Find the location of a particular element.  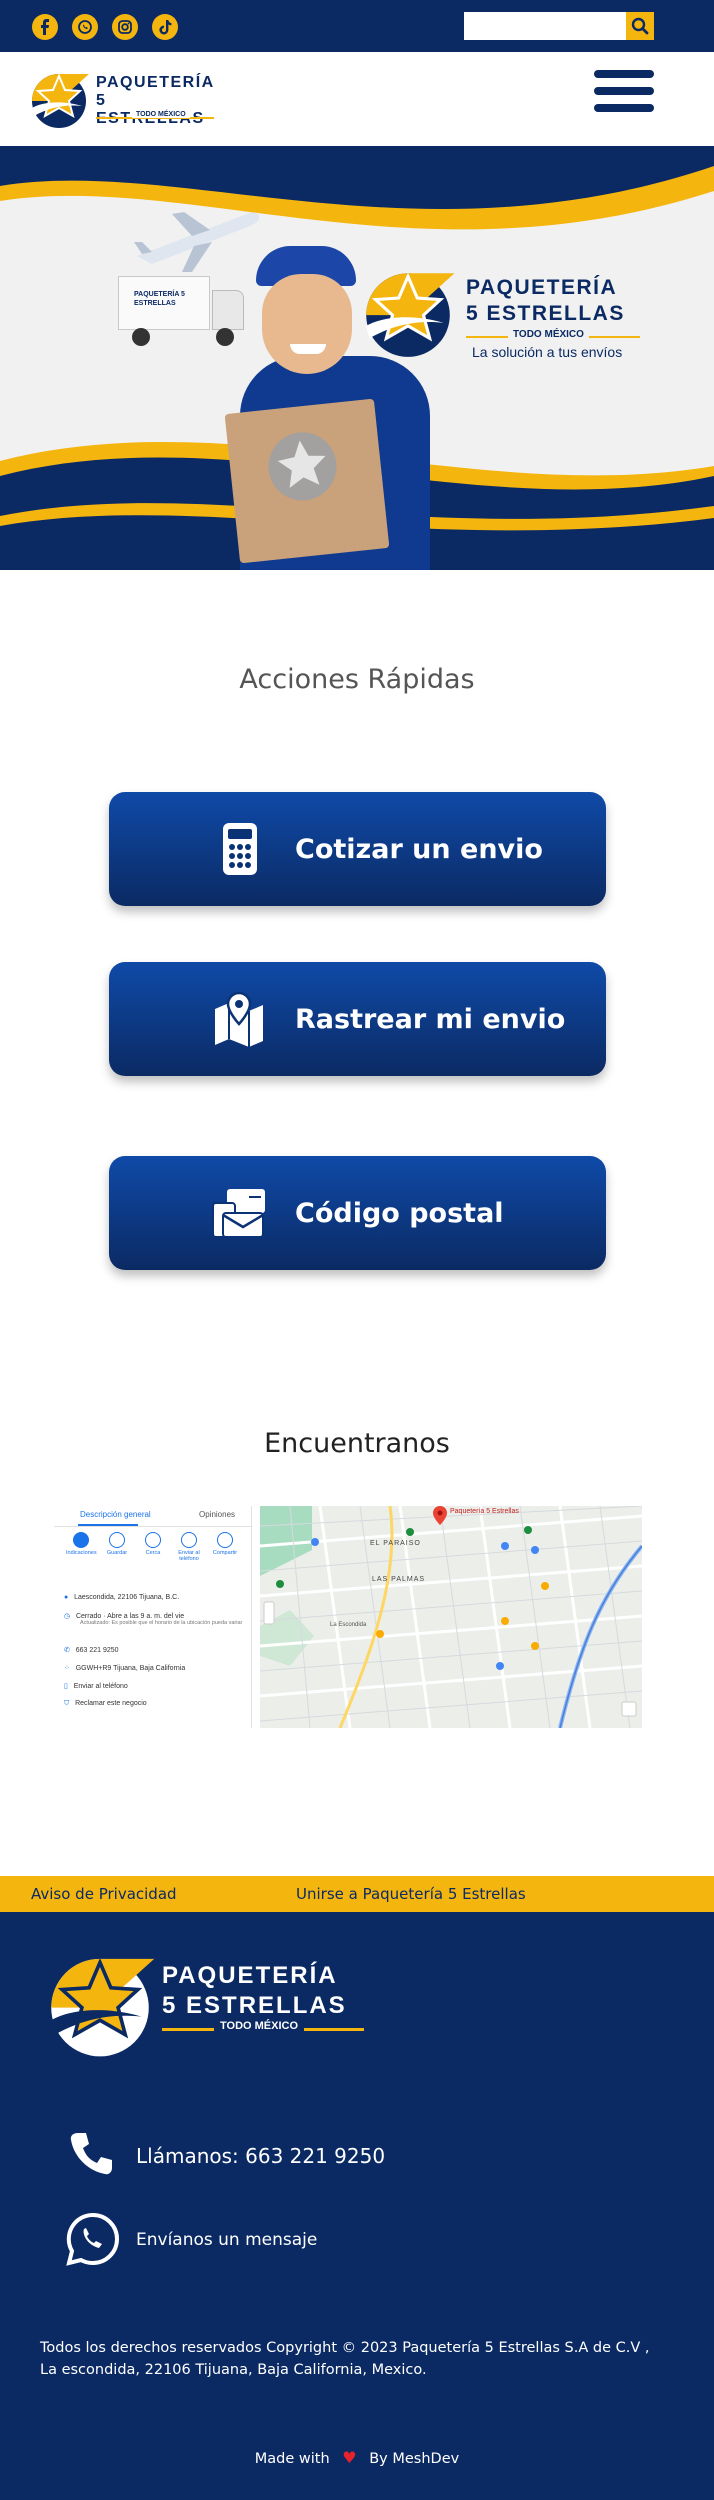

credits: Made with ♥ By MeshDev is located at coordinates (357, 2457).